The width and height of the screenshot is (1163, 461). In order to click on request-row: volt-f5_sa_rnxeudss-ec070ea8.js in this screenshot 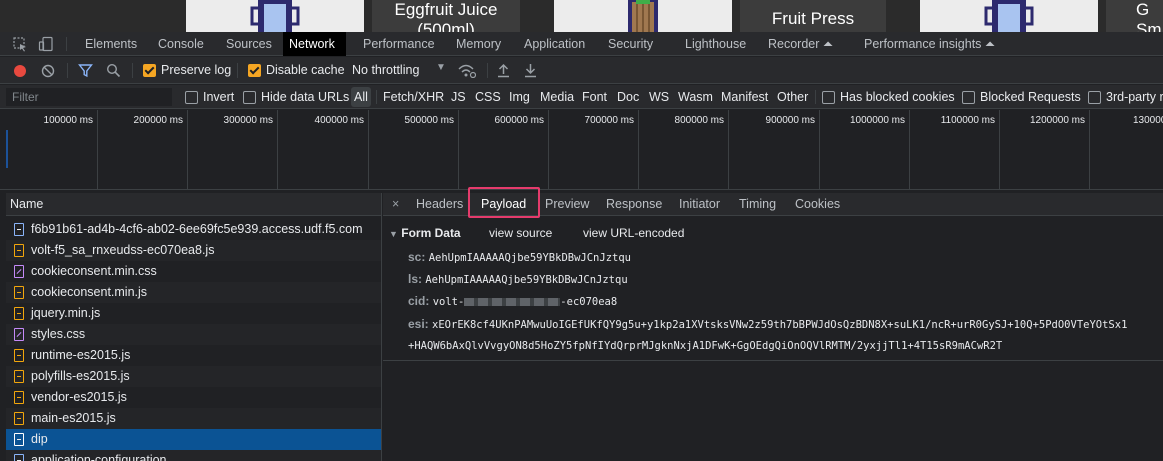, I will do `click(193, 250)`.